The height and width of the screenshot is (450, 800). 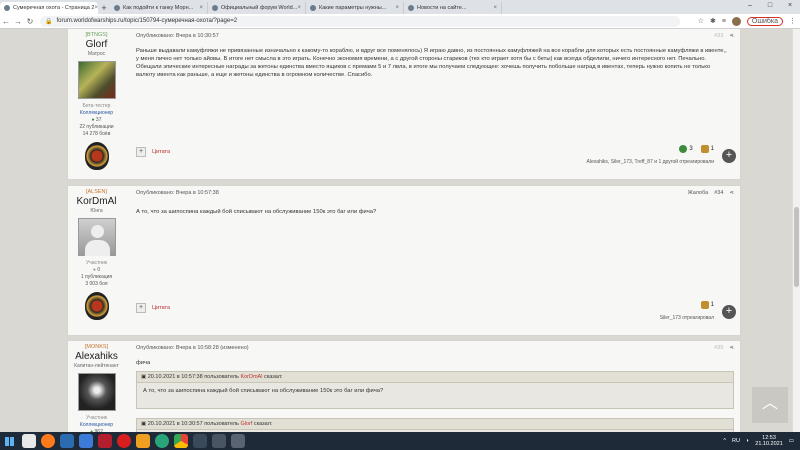 I want to click on username: KorDmAl, so click(x=96, y=201).